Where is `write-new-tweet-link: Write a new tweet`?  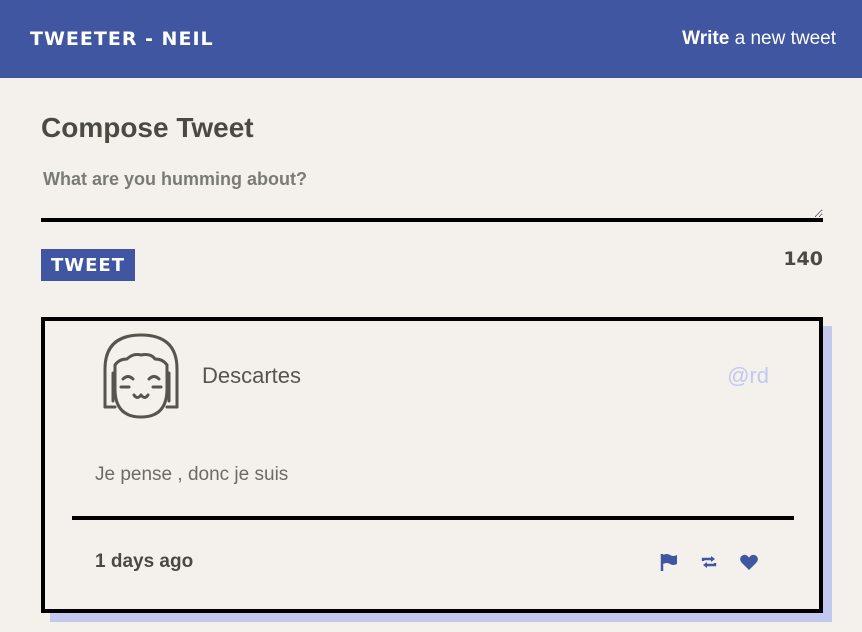
write-new-tweet-link: Write a new tweet is located at coordinates (759, 39).